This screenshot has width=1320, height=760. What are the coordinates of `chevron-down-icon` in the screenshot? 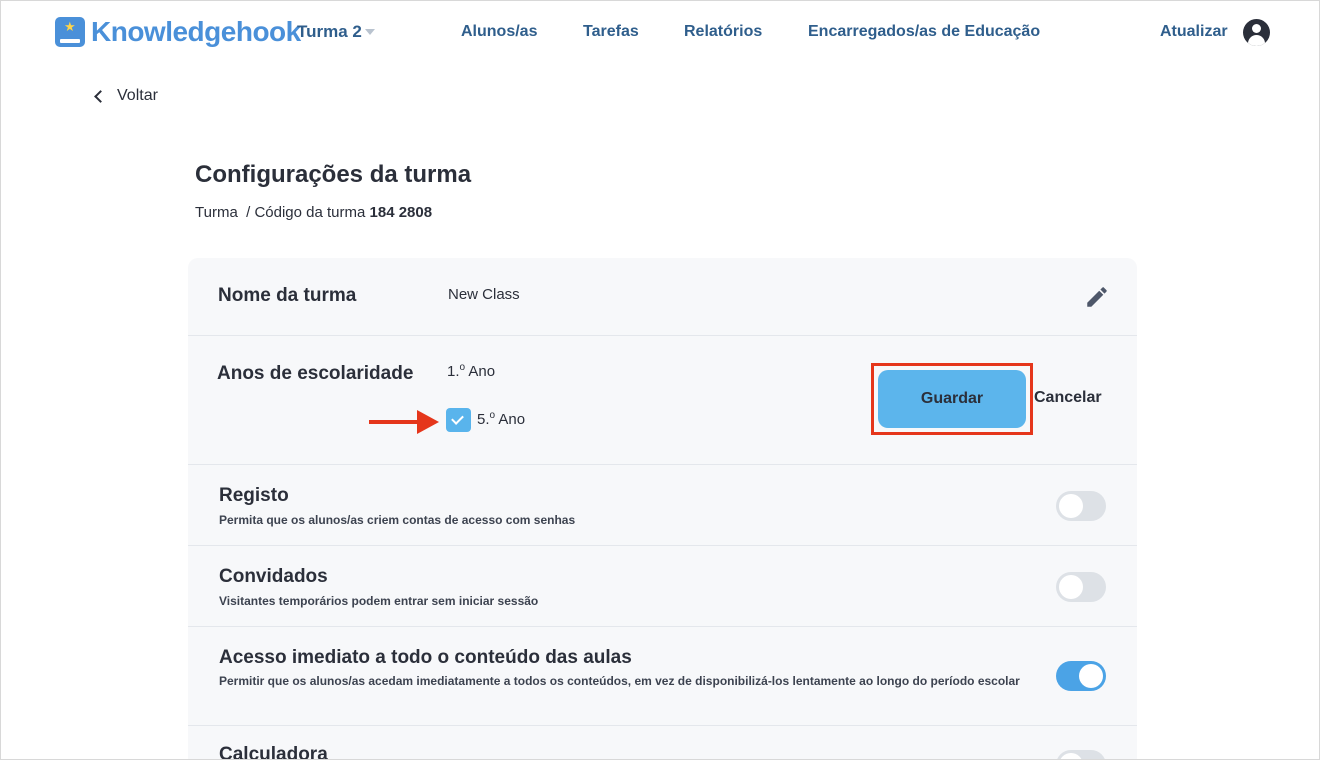 It's located at (369, 32).